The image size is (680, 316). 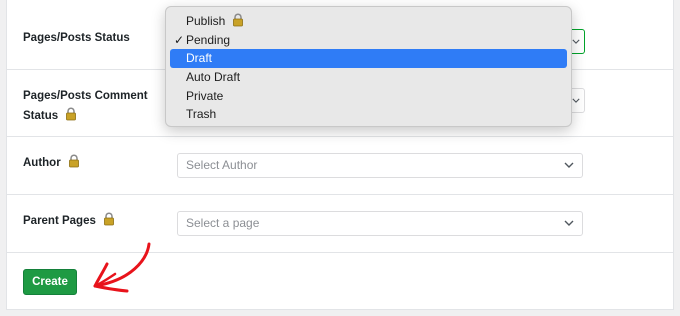 I want to click on author-placeholder: Select Author, so click(x=222, y=165).